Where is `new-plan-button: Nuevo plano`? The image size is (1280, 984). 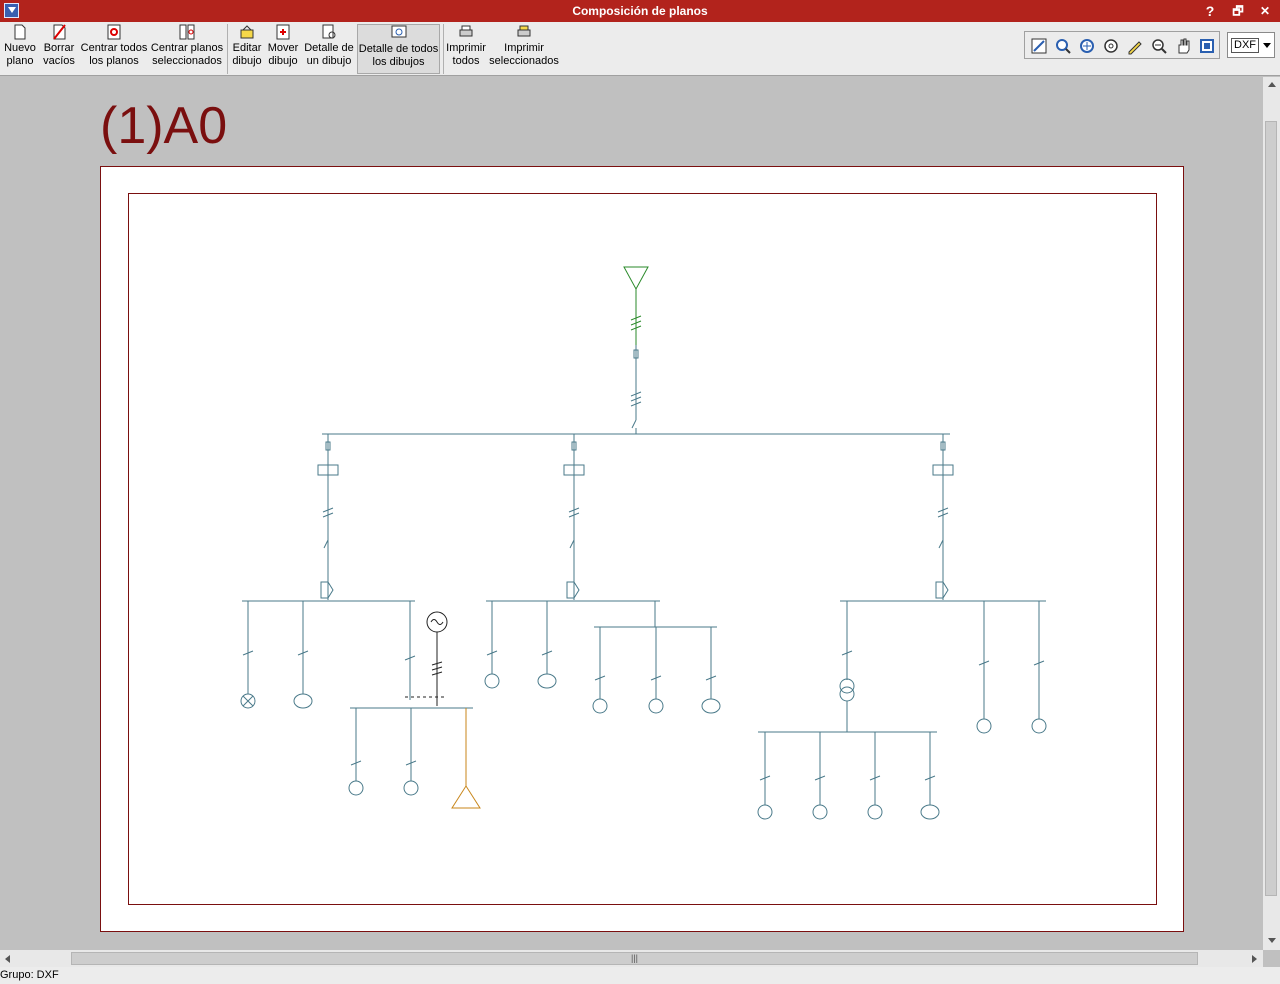 new-plan-button: Nuevo plano is located at coordinates (20, 49).